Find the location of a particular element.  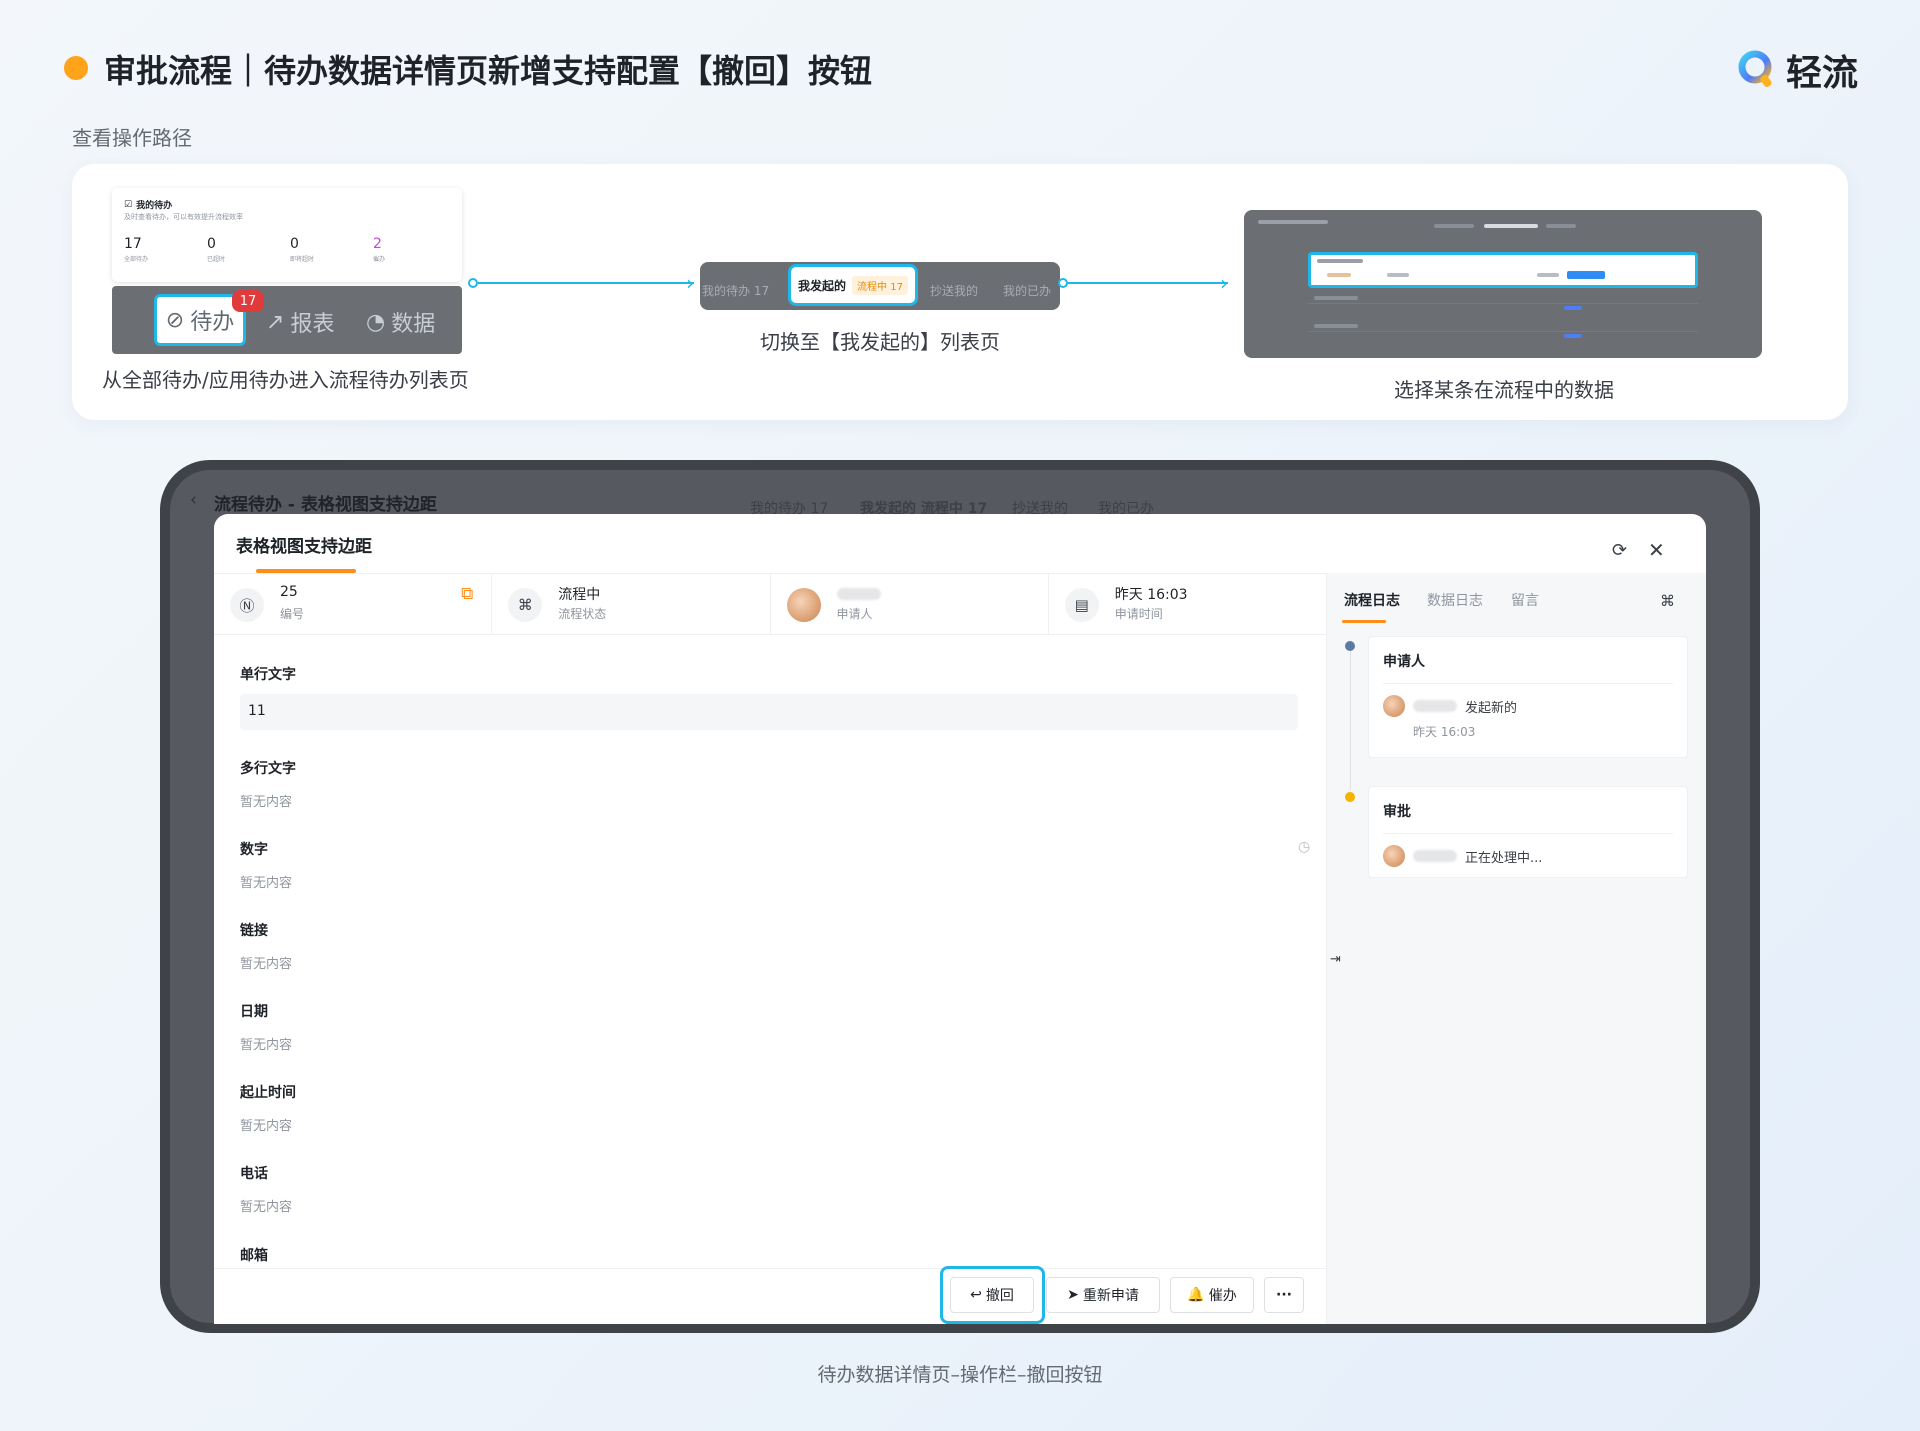

detail-title: 表格视图支持边距 is located at coordinates (304, 547).